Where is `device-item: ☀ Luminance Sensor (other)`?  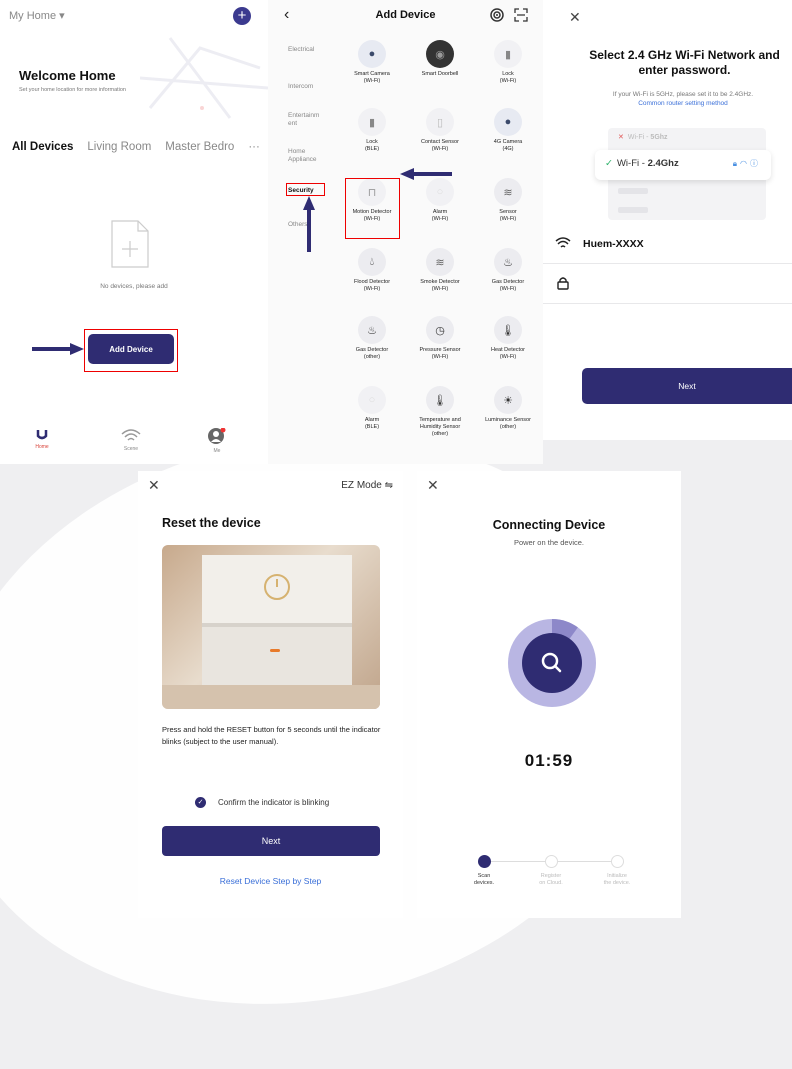 device-item: ☀ Luminance Sensor (other) is located at coordinates (508, 408).